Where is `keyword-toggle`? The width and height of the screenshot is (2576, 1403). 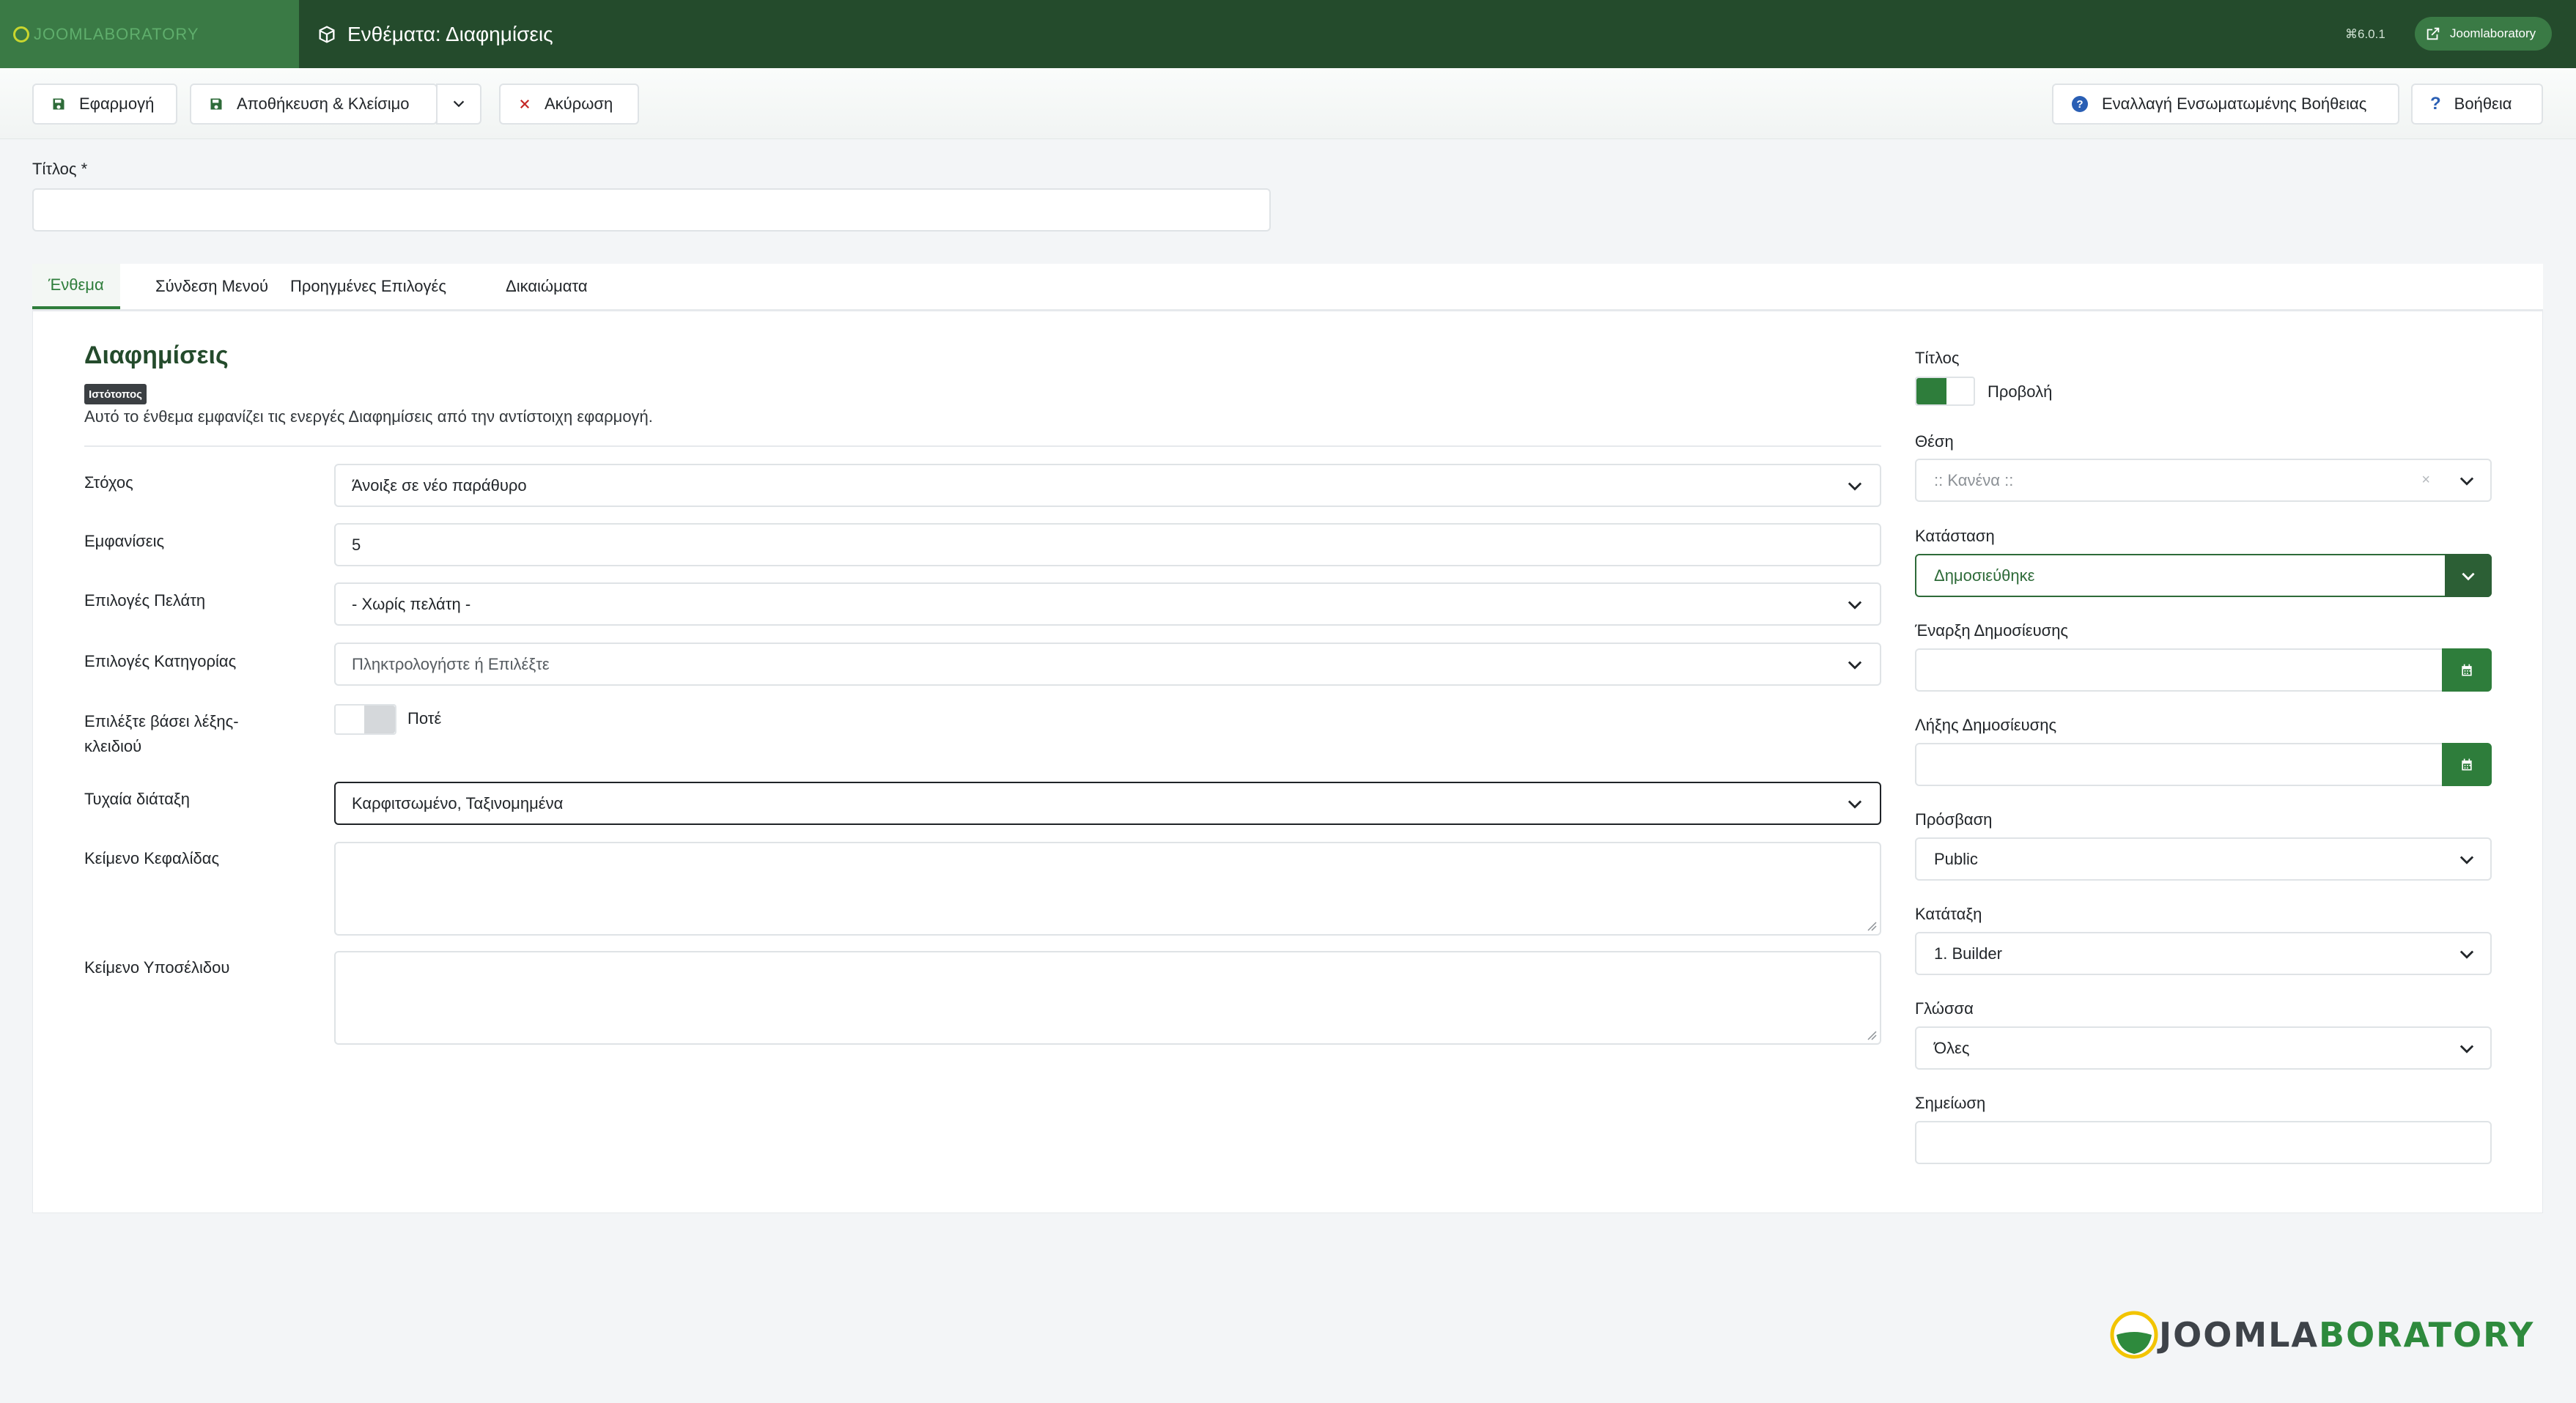
keyword-toggle is located at coordinates (365, 719).